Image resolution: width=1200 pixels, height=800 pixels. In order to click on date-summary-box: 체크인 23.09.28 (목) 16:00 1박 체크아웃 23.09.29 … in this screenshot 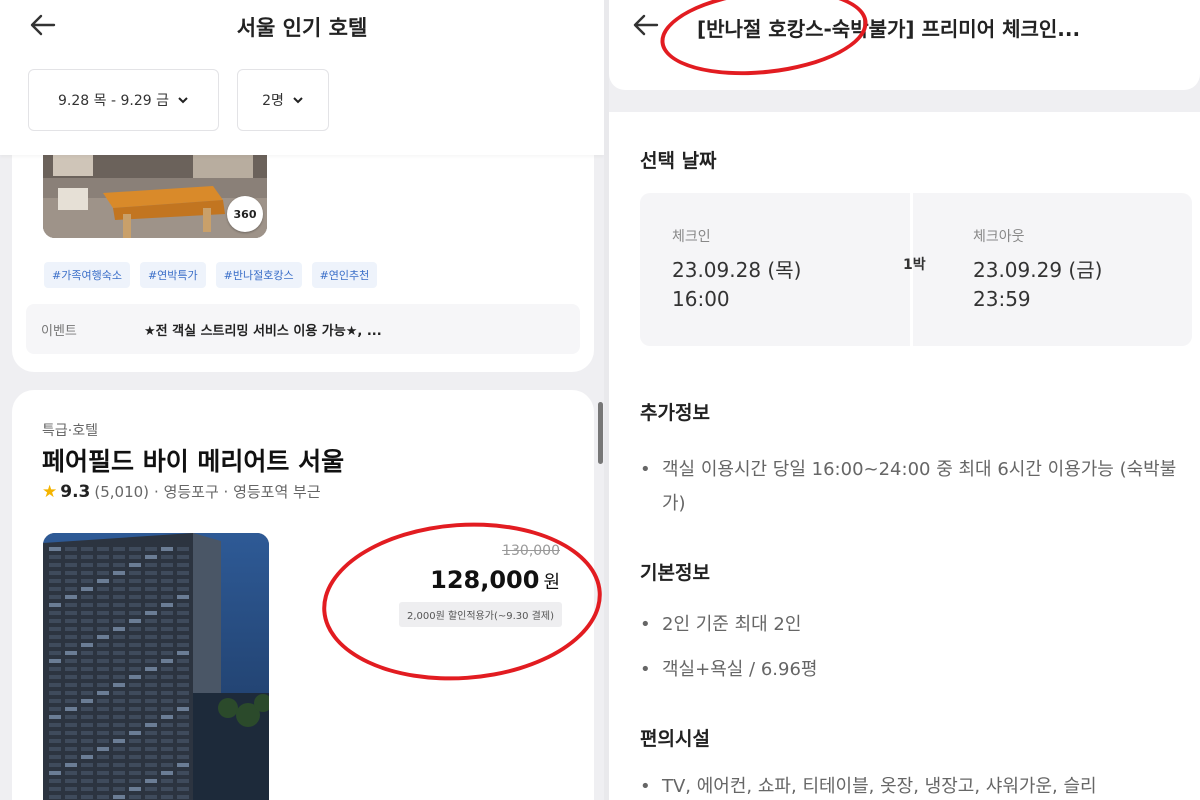, I will do `click(916, 269)`.